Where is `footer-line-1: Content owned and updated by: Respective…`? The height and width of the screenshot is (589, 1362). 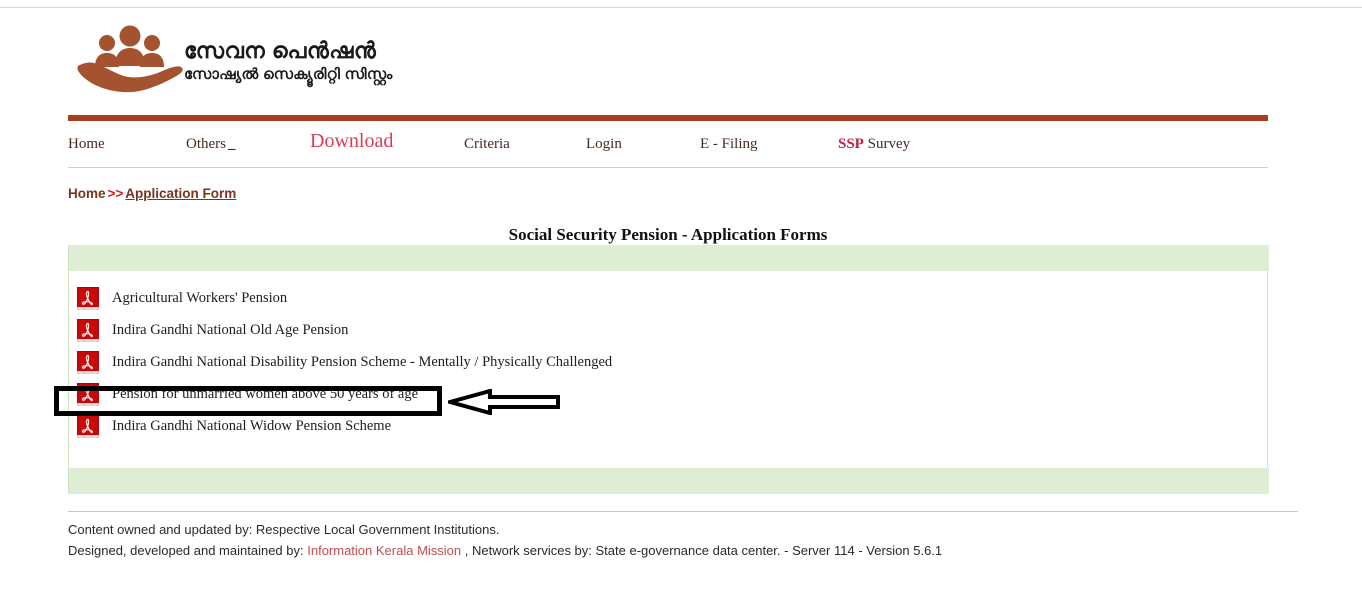
footer-line-1: Content owned and updated by: Respective… is located at coordinates (284, 529).